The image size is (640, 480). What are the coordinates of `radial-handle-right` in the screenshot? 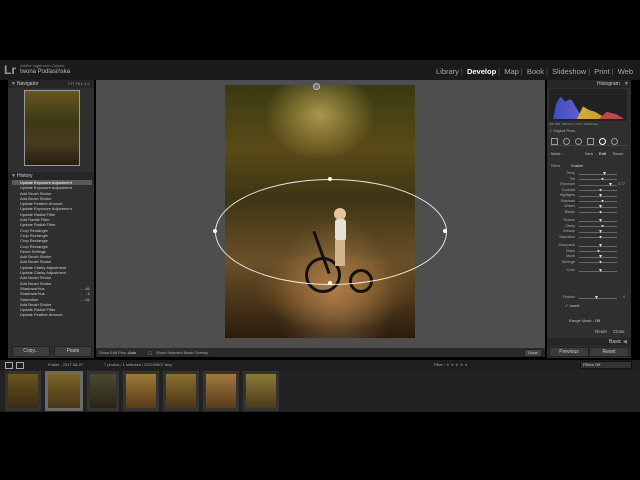 It's located at (445, 231).